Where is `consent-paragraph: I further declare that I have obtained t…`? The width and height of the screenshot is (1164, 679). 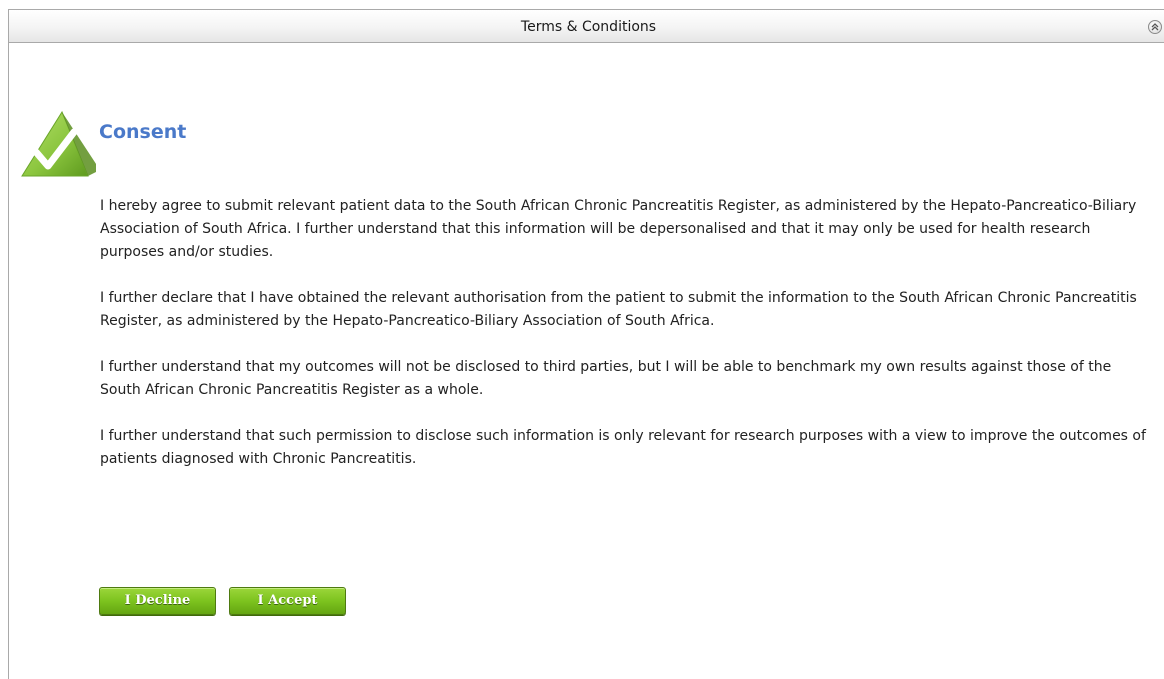 consent-paragraph: I further declare that I have obtained t… is located at coordinates (618, 309).